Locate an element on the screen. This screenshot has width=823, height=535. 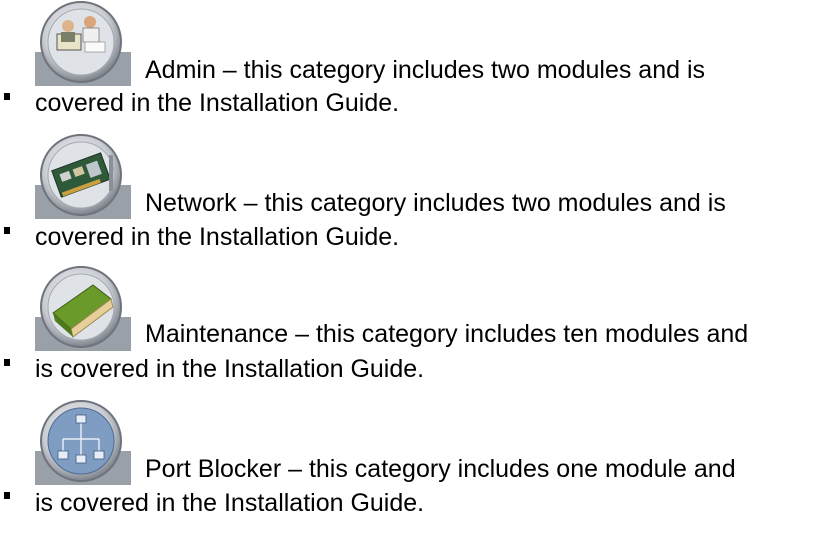
bullet is located at coordinates (7, 495).